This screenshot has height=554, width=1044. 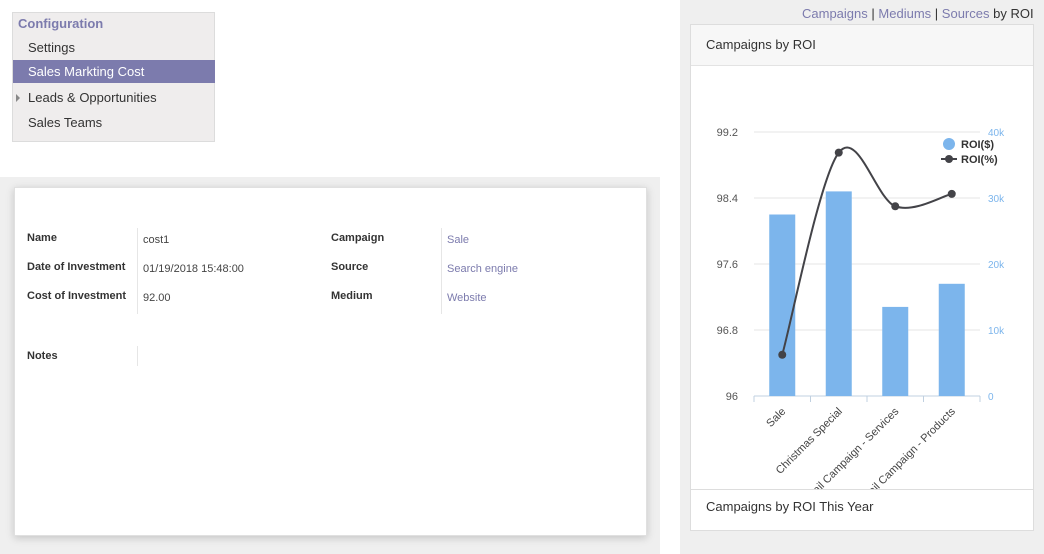 What do you see at coordinates (467, 298) in the screenshot?
I see `medium-link: Website` at bounding box center [467, 298].